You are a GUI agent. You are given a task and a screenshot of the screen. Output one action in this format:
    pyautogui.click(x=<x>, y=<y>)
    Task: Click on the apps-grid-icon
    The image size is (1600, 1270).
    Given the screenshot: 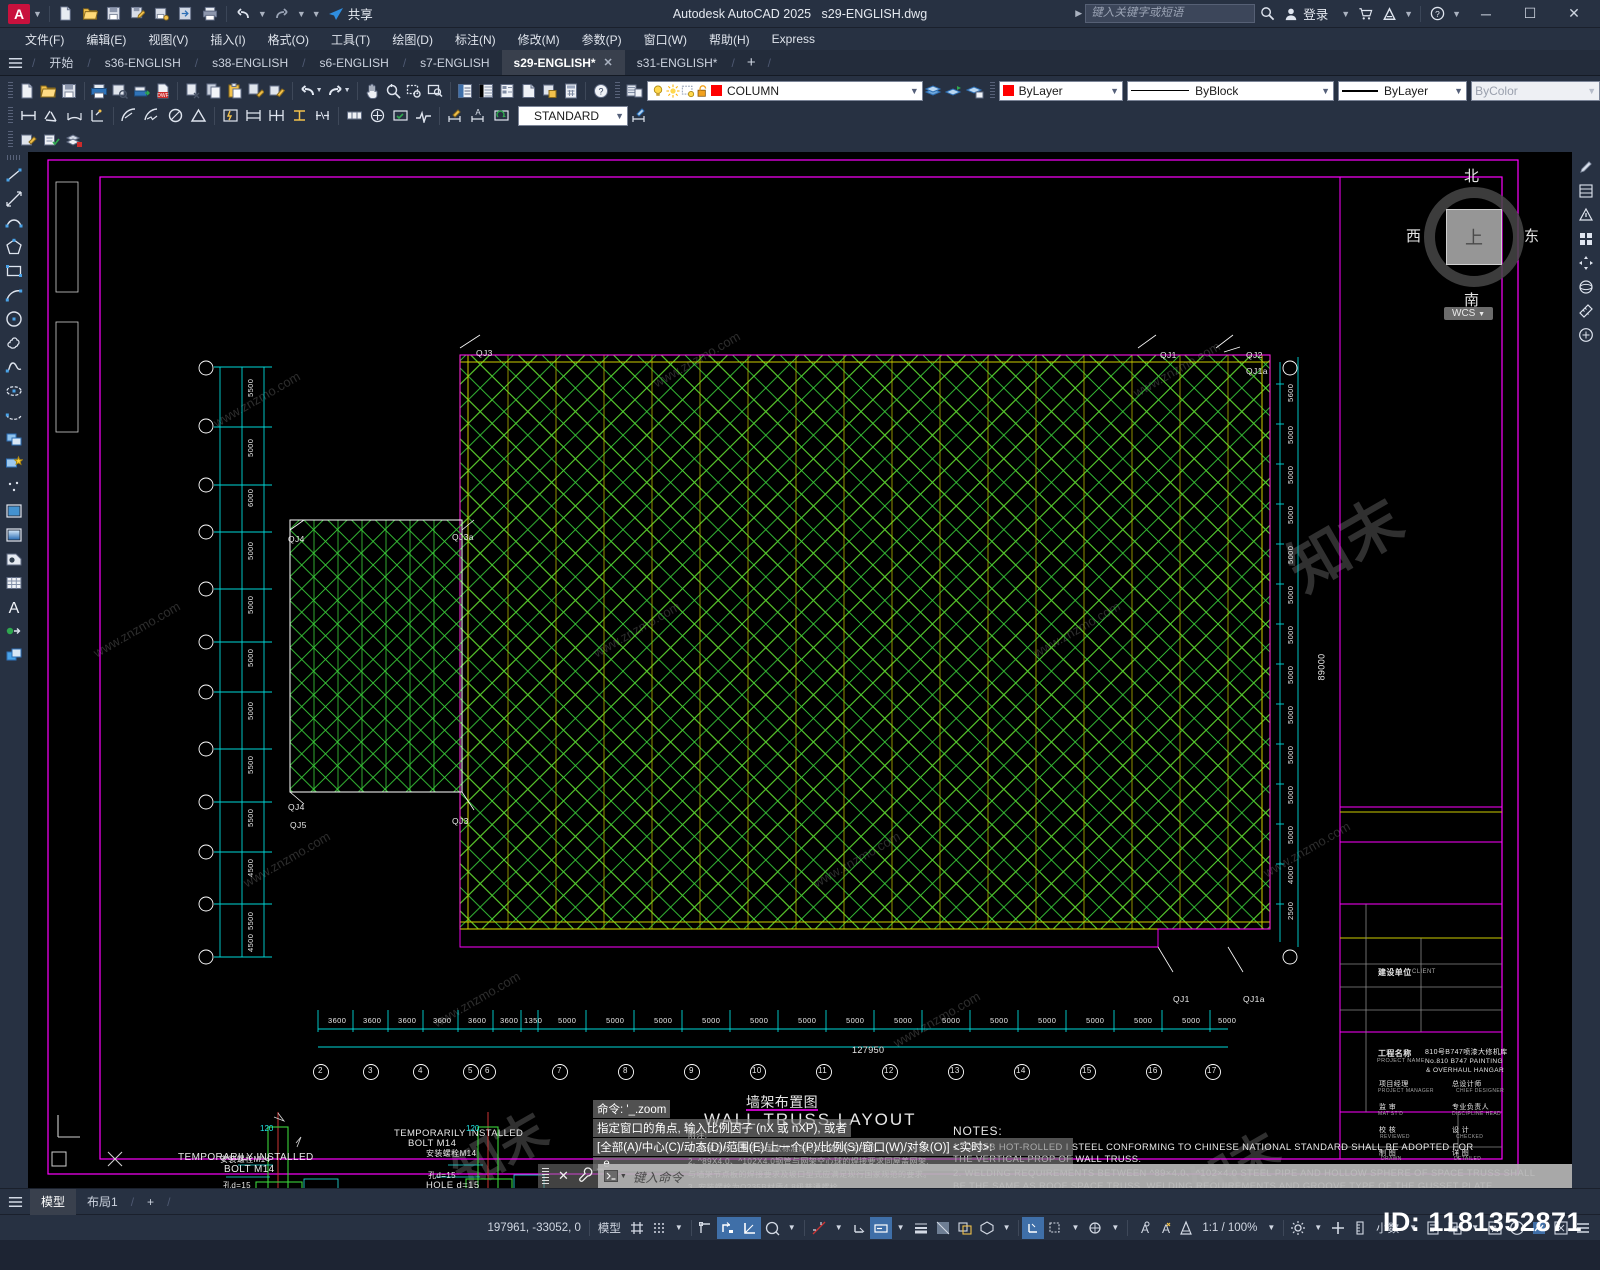 What is the action you would take?
    pyautogui.click(x=1586, y=239)
    